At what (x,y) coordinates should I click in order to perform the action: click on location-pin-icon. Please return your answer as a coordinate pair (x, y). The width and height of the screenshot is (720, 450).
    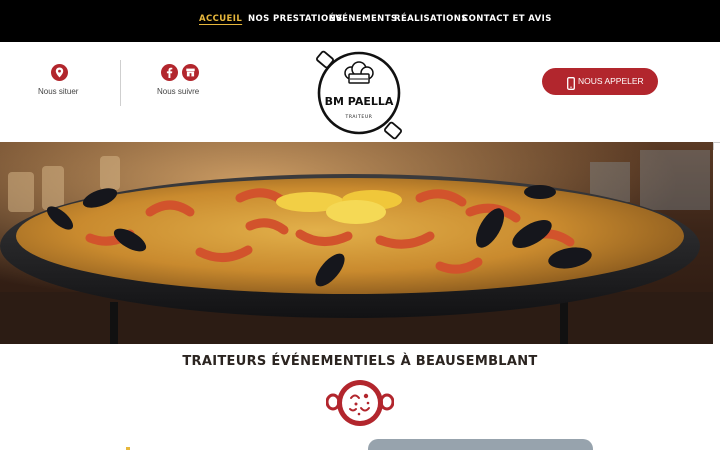
    Looking at the image, I should click on (59, 72).